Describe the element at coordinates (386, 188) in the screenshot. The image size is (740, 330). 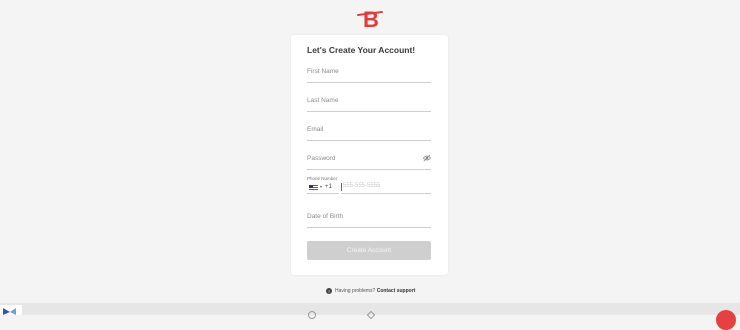
I see `phone-input: 555-555-5555` at that location.